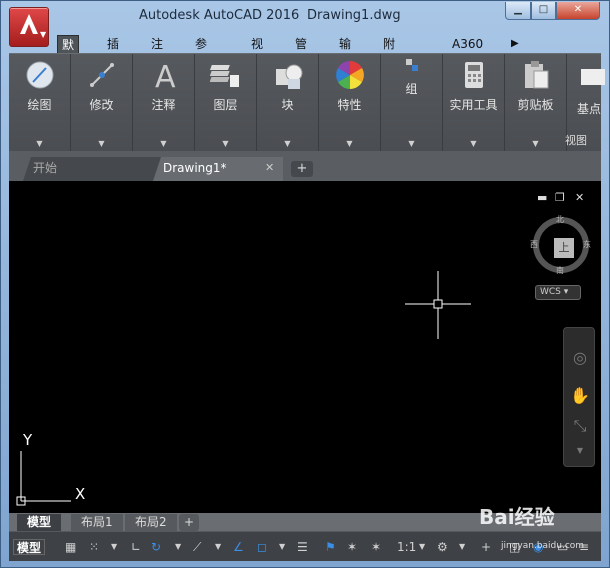 This screenshot has height=568, width=610. I want to click on tab-more: ▶ ▾, so click(515, 51).